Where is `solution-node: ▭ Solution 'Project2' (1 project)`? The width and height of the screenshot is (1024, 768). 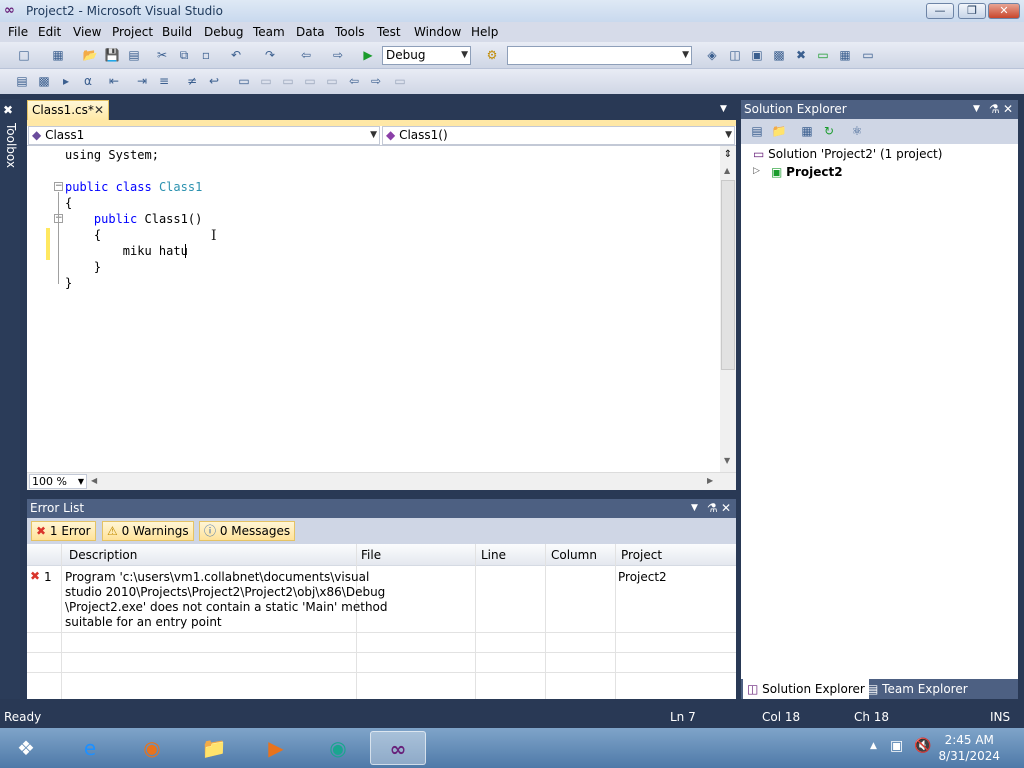 solution-node: ▭ Solution 'Project2' (1 project) is located at coordinates (847, 154).